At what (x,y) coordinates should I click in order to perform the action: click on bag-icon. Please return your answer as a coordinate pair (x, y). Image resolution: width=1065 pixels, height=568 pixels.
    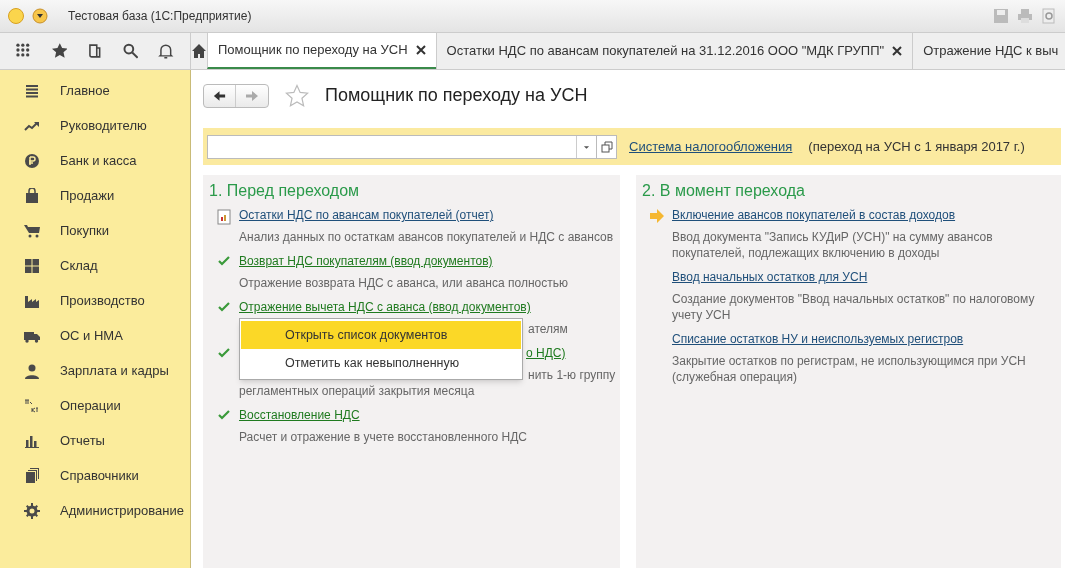
    Looking at the image, I should click on (32, 195).